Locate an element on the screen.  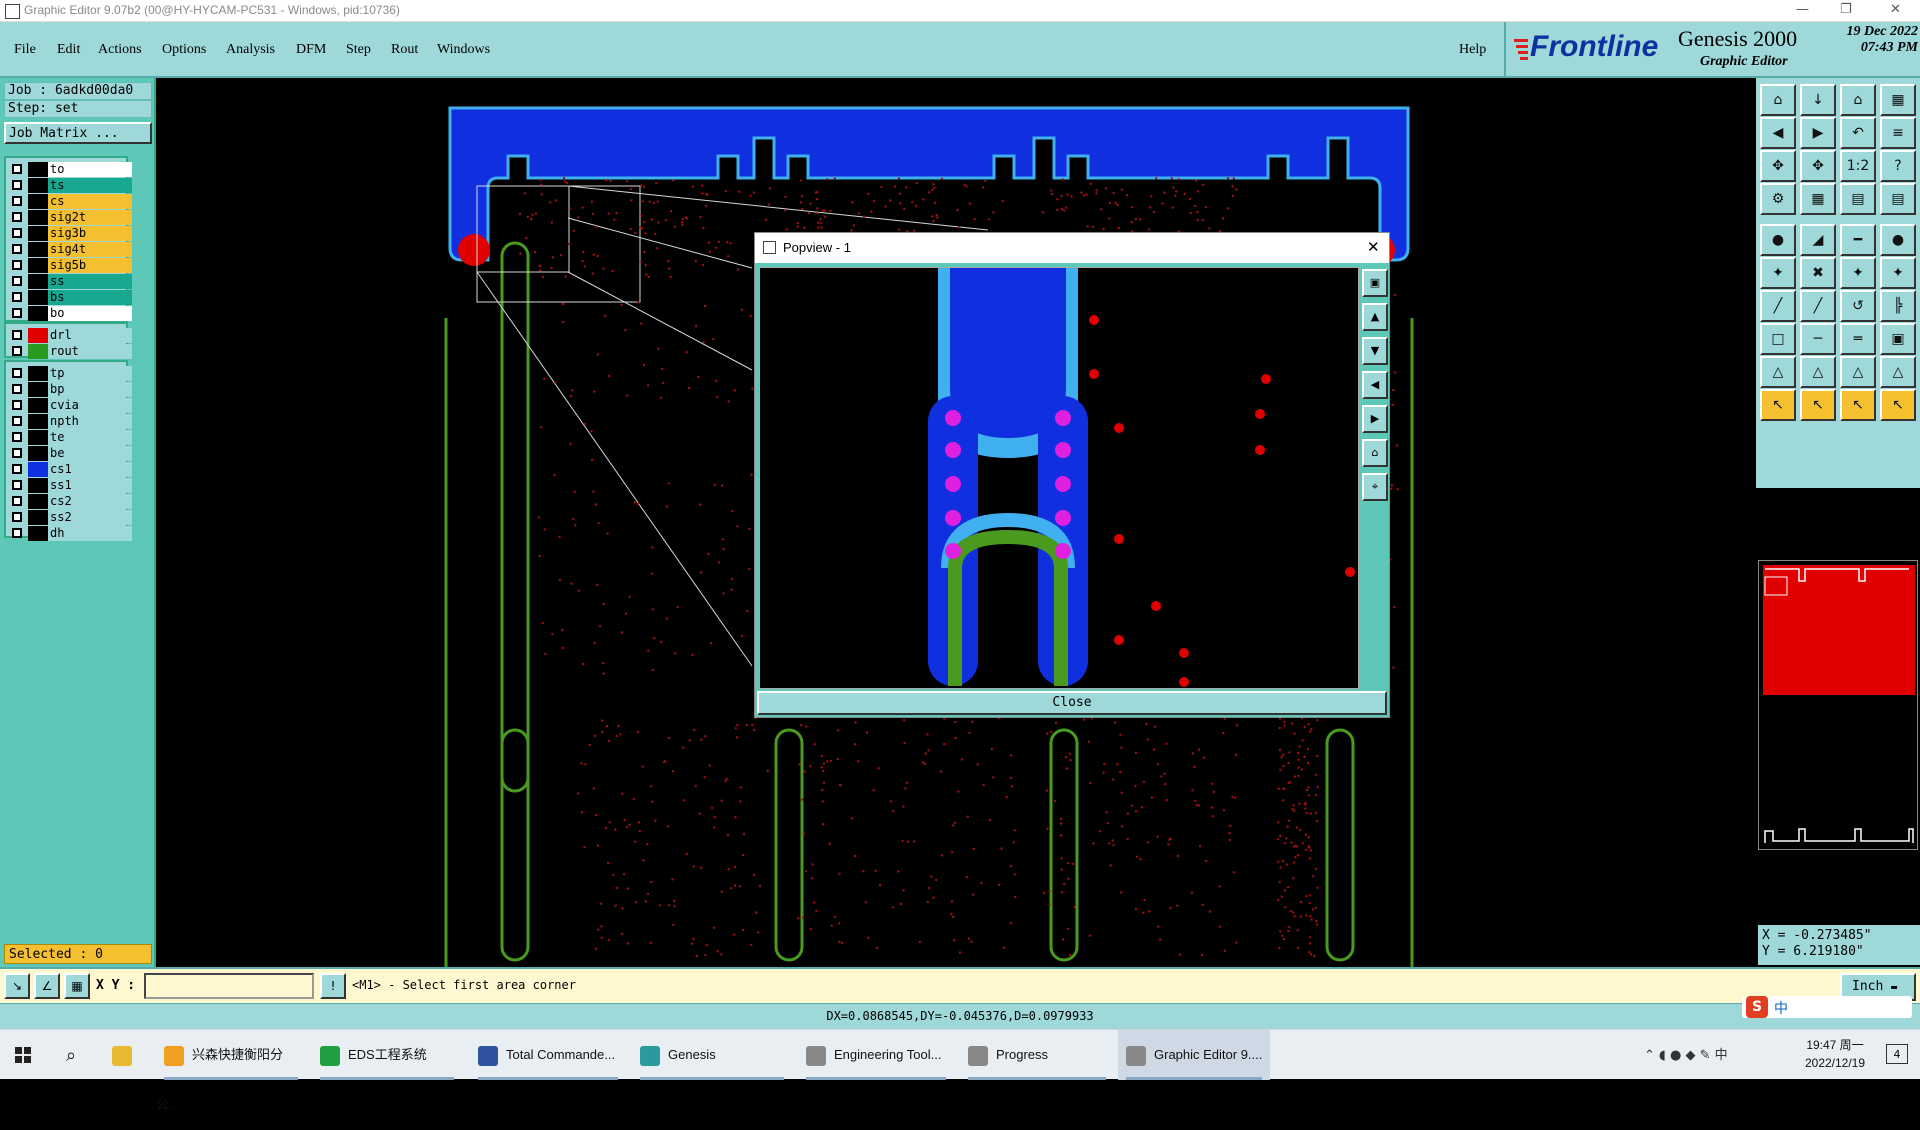
copy-icon: ▣ is located at coordinates (1898, 339).